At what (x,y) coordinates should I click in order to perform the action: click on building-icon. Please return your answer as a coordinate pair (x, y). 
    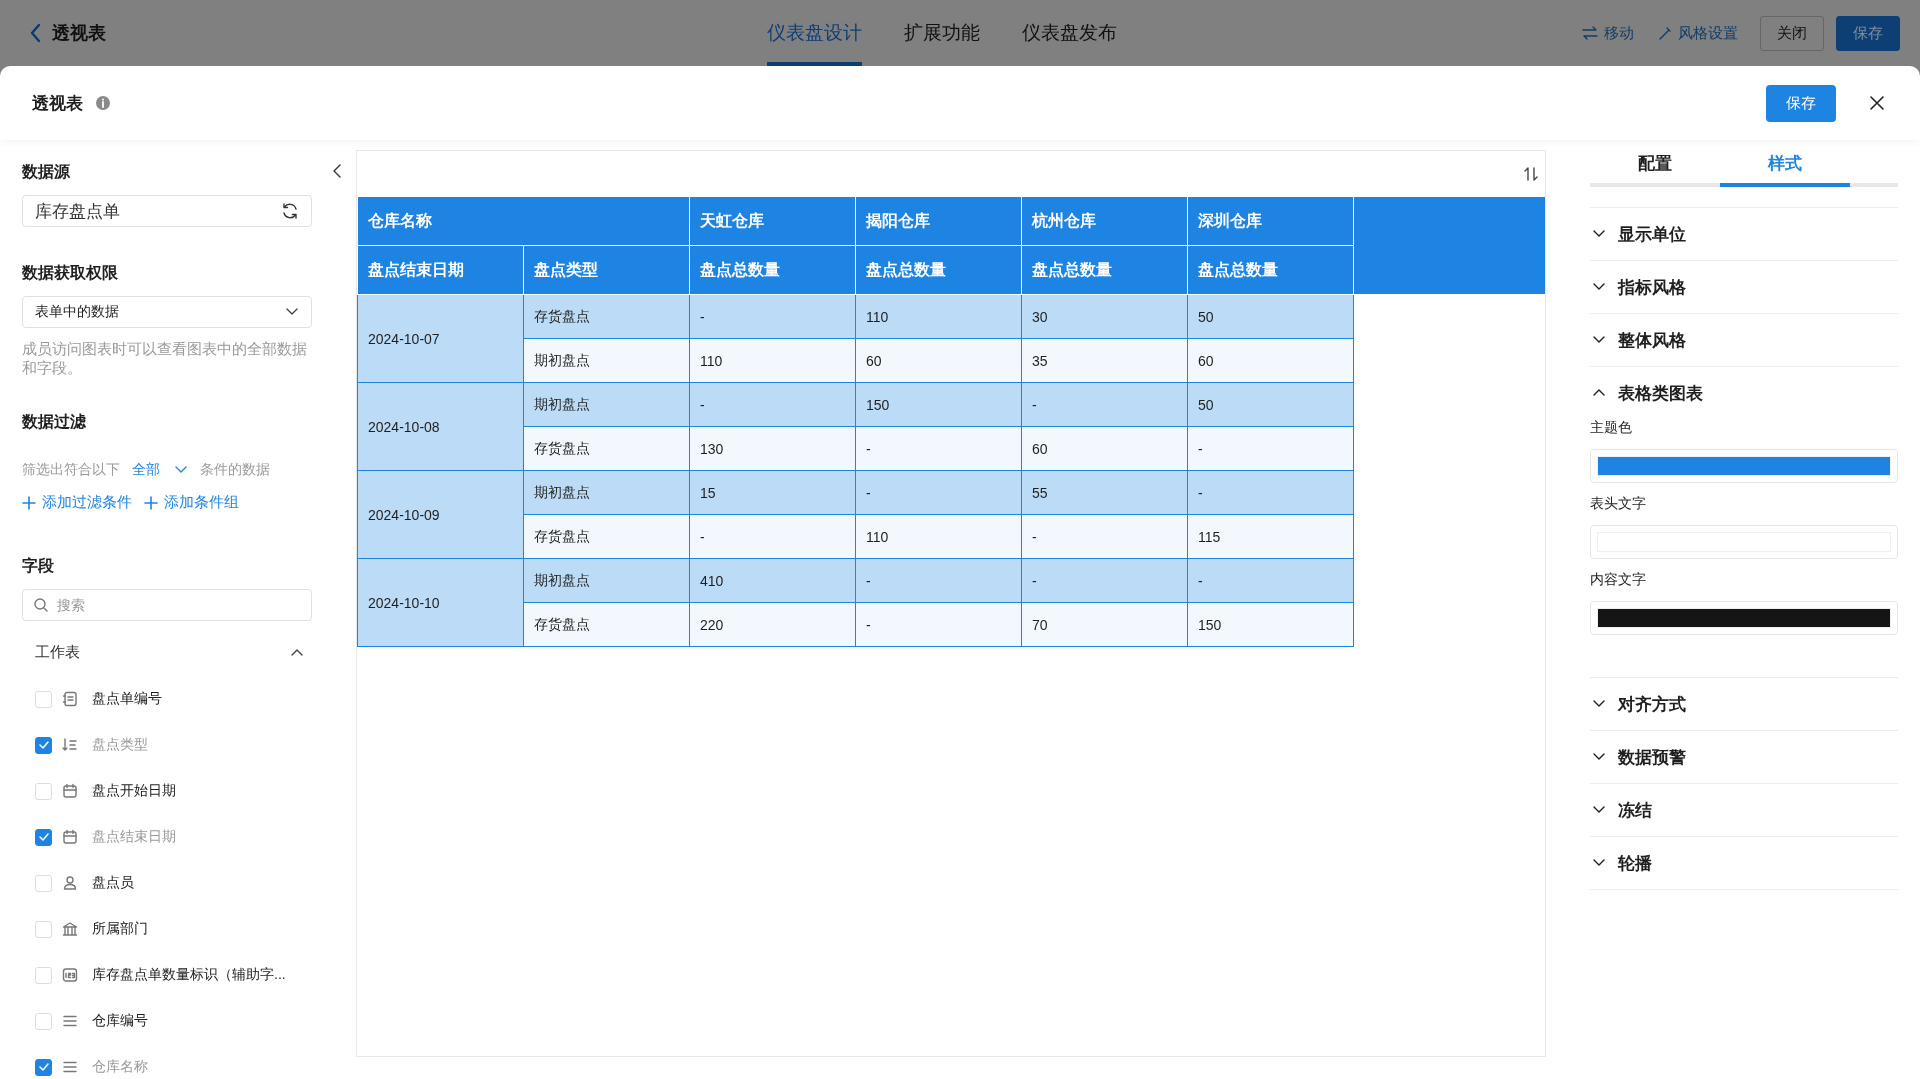
    Looking at the image, I should click on (70, 929).